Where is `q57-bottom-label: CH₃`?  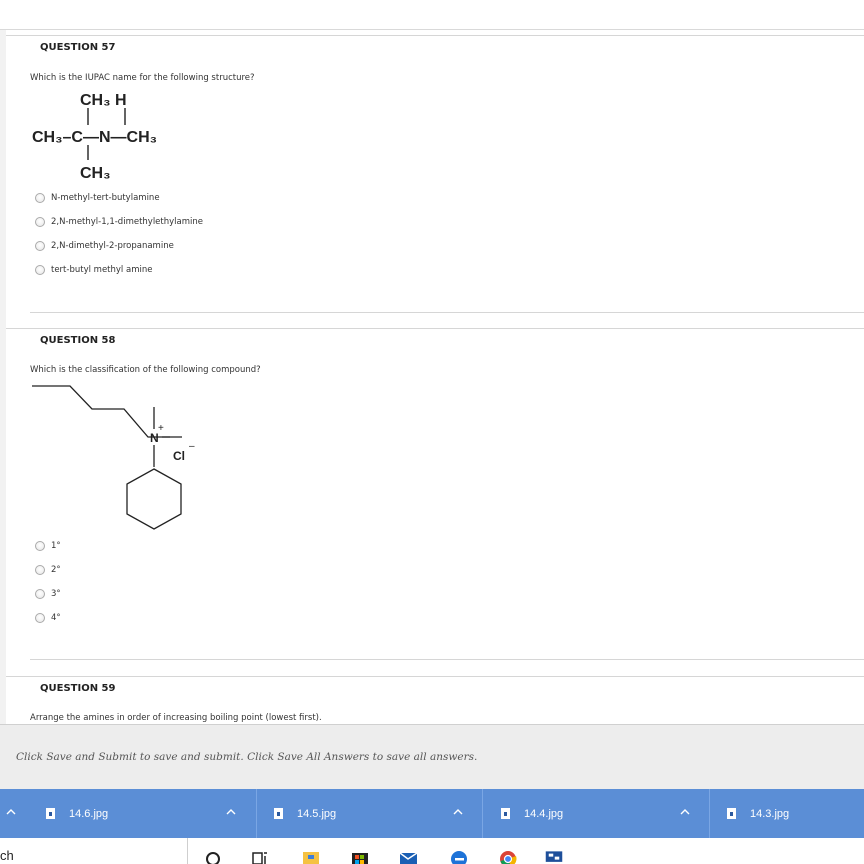
q57-bottom-label: CH₃ is located at coordinates (95, 173).